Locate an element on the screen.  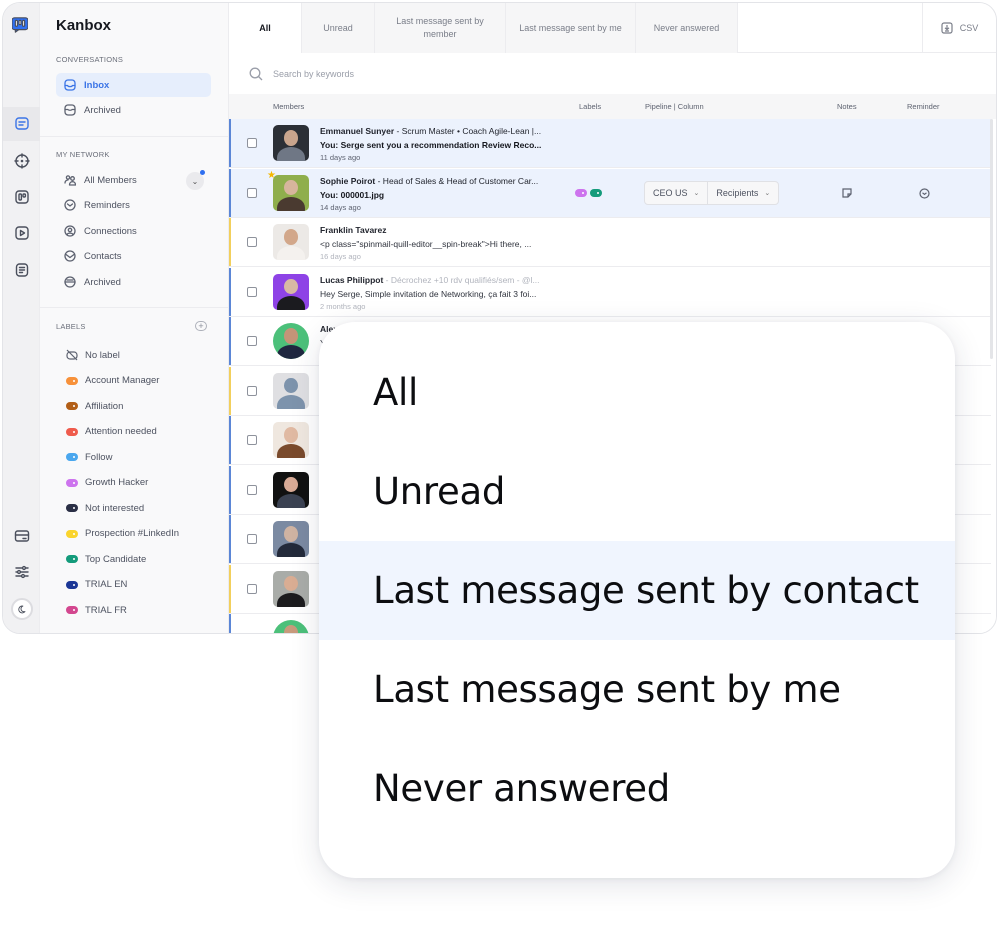
label-item: Not interested is located at coordinates (105, 508).